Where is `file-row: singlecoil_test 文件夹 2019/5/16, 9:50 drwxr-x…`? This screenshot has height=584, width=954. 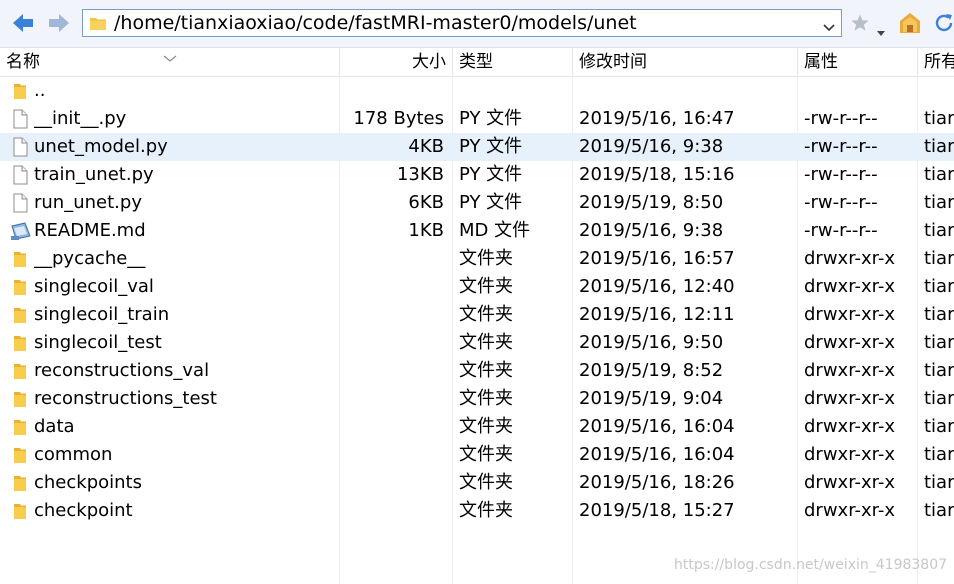
file-row: singlecoil_test 文件夹 2019/5/16, 9:50 drwxr-x… is located at coordinates (477, 343).